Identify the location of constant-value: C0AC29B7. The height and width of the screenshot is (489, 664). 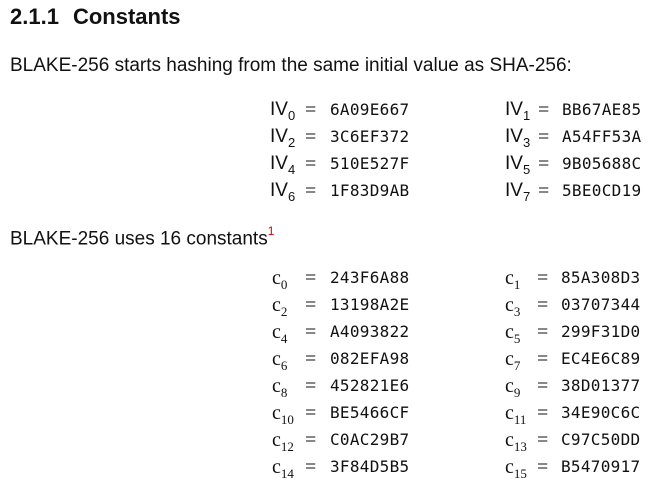
(370, 439).